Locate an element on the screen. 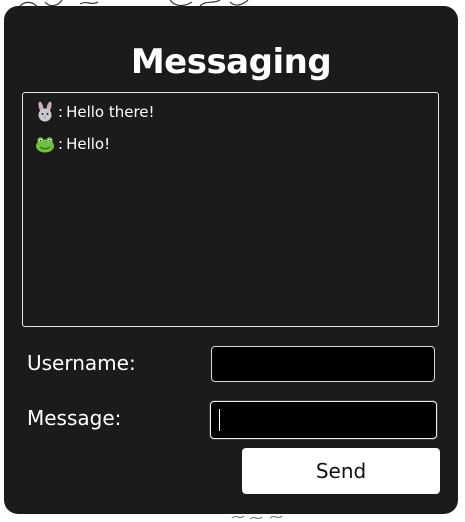  message-text: Hello! is located at coordinates (88, 144).